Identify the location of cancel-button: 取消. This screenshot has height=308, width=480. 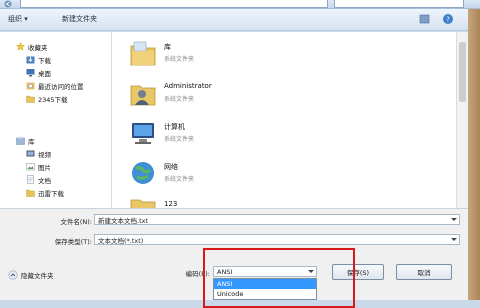
(424, 272).